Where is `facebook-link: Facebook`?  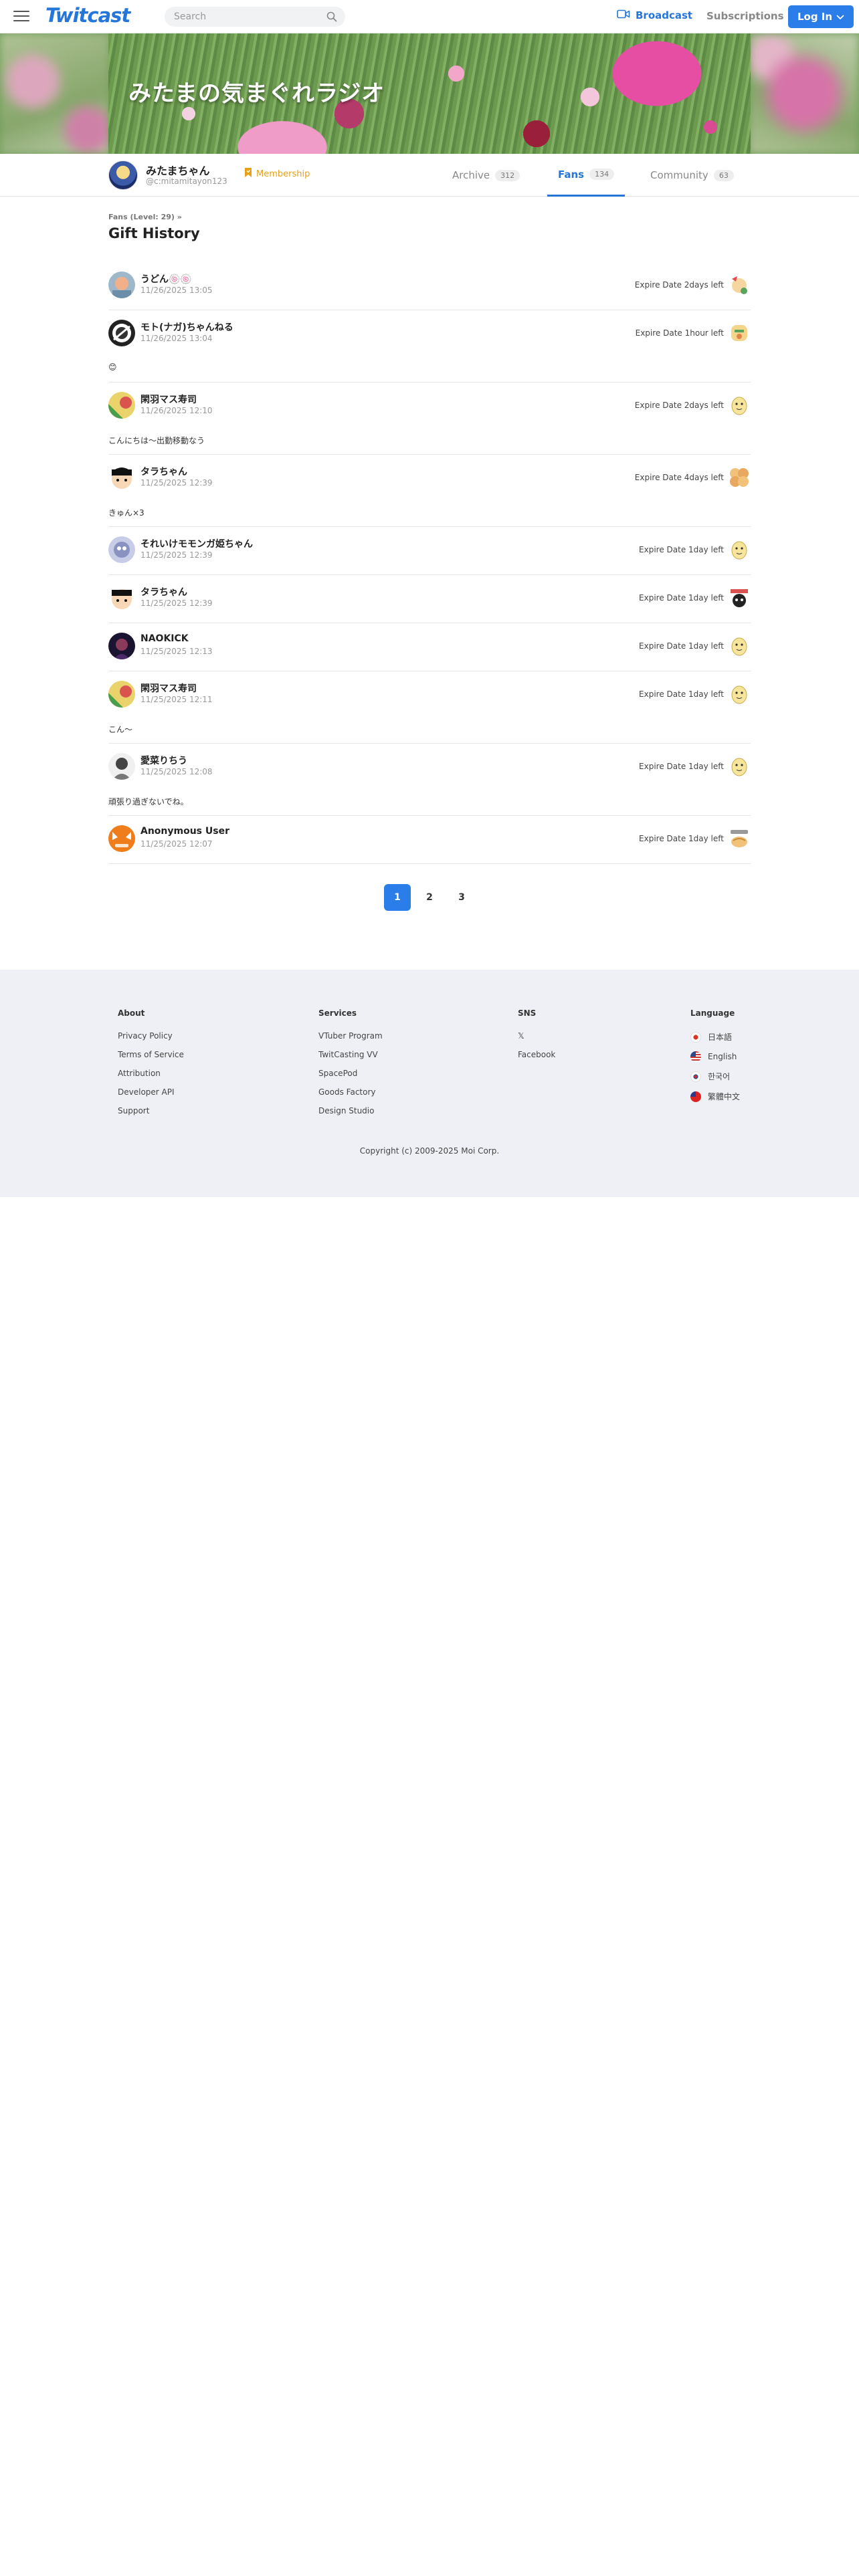 facebook-link: Facebook is located at coordinates (536, 1054).